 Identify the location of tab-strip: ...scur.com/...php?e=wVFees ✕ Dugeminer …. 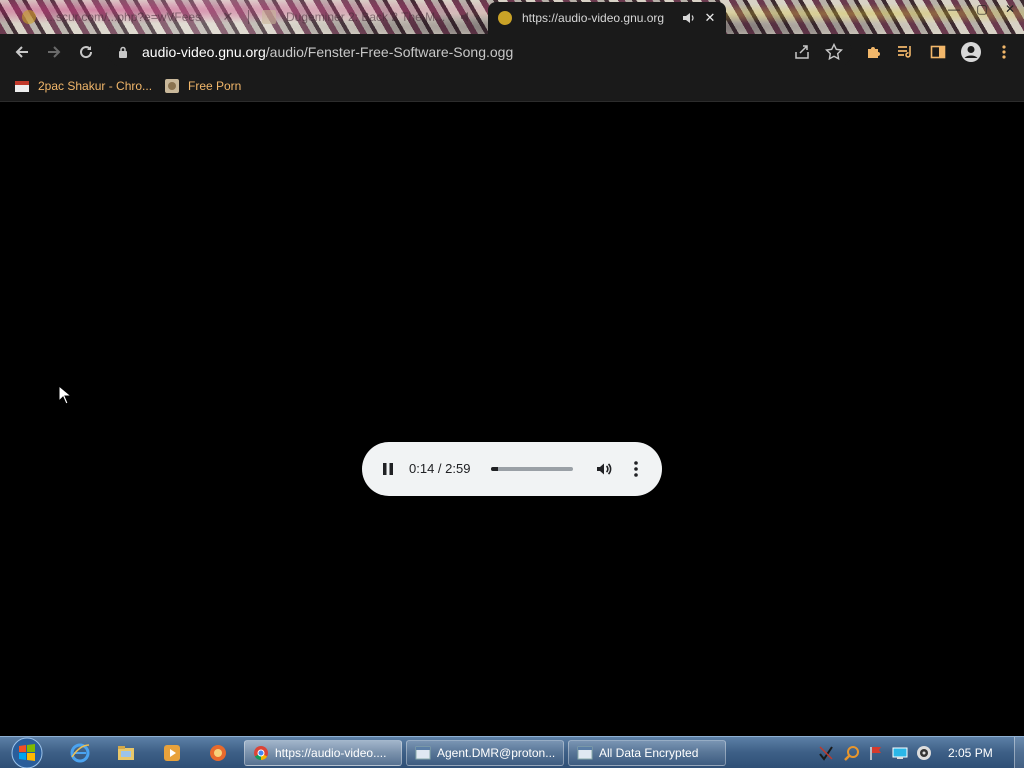
(512, 17).